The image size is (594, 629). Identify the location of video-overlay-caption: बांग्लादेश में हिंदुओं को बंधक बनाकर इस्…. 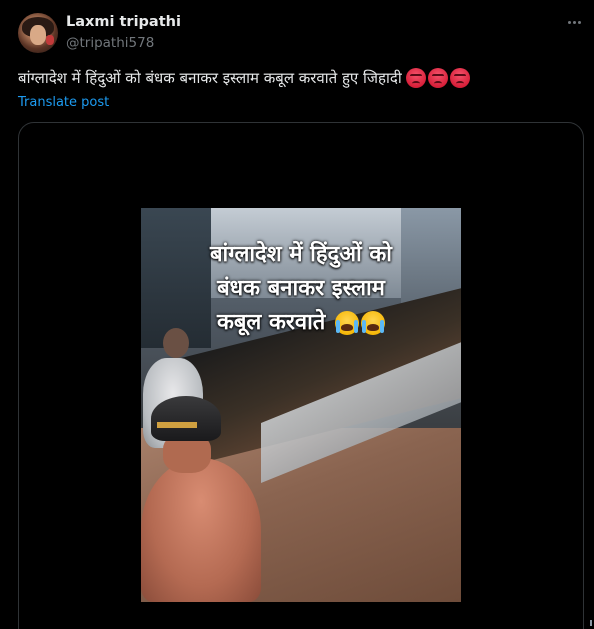
(301, 289).